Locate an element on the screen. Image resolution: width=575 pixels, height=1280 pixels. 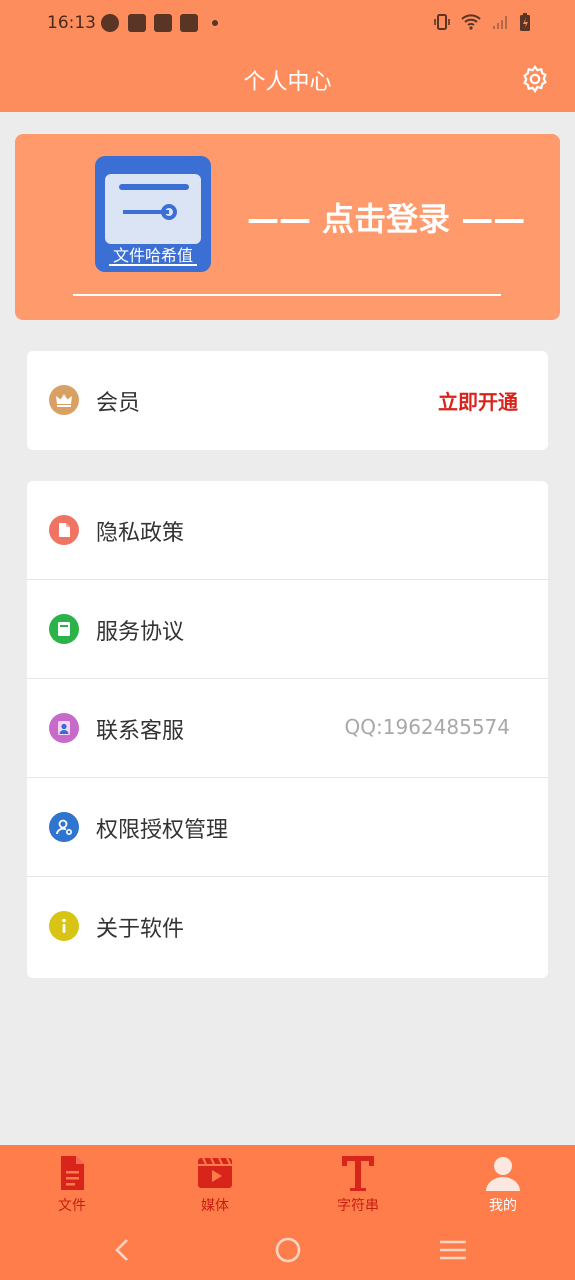
recent-apps-icon is located at coordinates (453, 1250).